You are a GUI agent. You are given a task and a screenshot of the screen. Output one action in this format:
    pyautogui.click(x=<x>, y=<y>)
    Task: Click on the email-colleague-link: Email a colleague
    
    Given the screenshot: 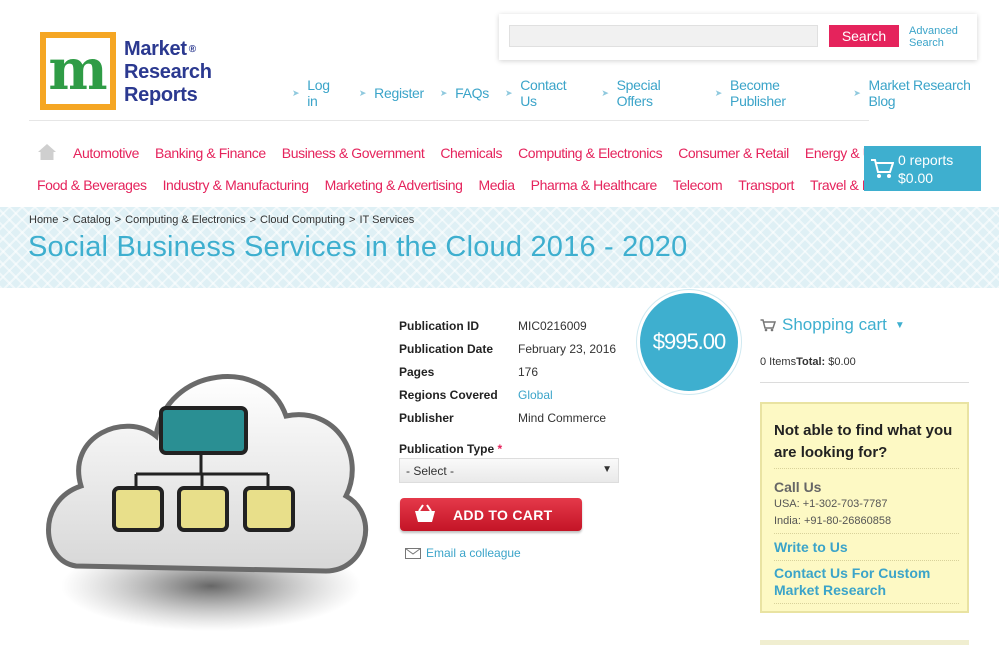 What is the action you would take?
    pyautogui.click(x=463, y=553)
    